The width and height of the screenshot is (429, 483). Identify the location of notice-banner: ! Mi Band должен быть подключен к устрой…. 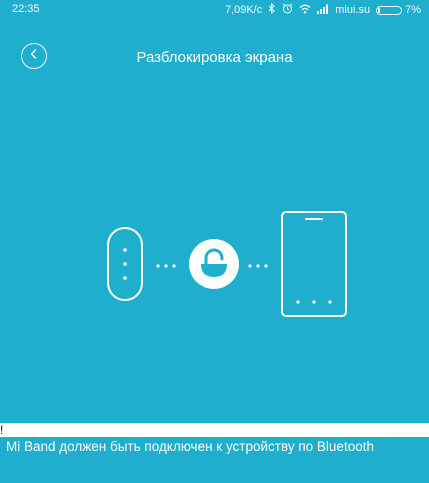
(214, 440).